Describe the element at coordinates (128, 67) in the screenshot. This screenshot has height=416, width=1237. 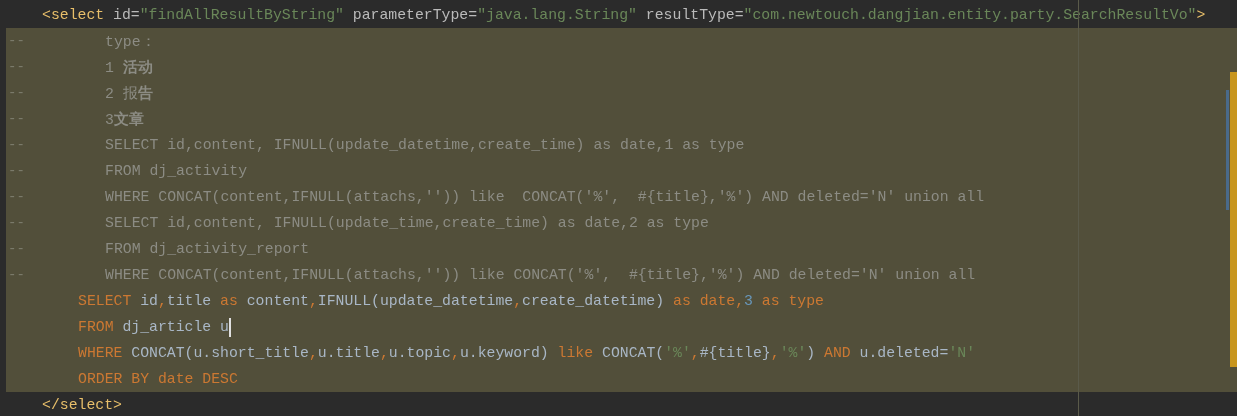
I see `comment-line: 1 活动` at that location.